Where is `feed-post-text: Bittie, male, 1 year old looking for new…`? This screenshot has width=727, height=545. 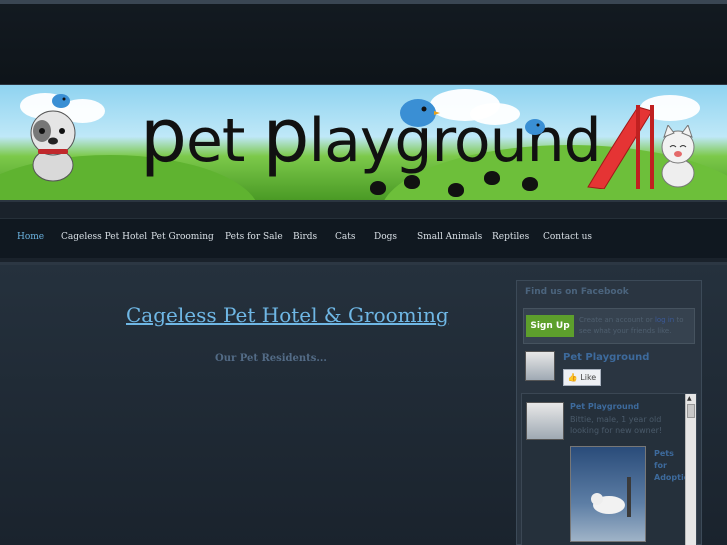
feed-post-text: Bittie, male, 1 year old looking for new… is located at coordinates (616, 425).